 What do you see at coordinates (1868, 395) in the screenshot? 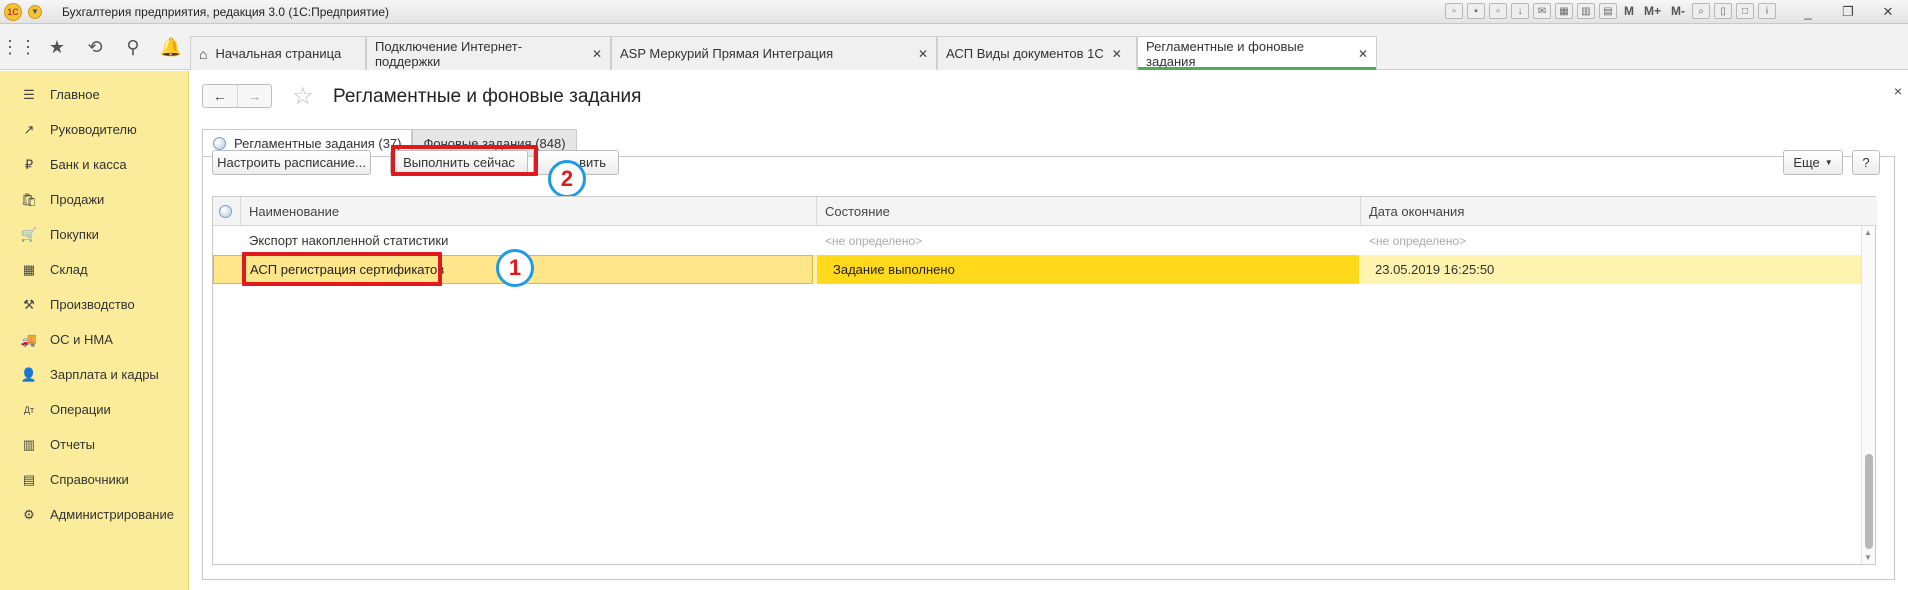
I see `vertical-scrollbar: ▲ ▼` at bounding box center [1868, 395].